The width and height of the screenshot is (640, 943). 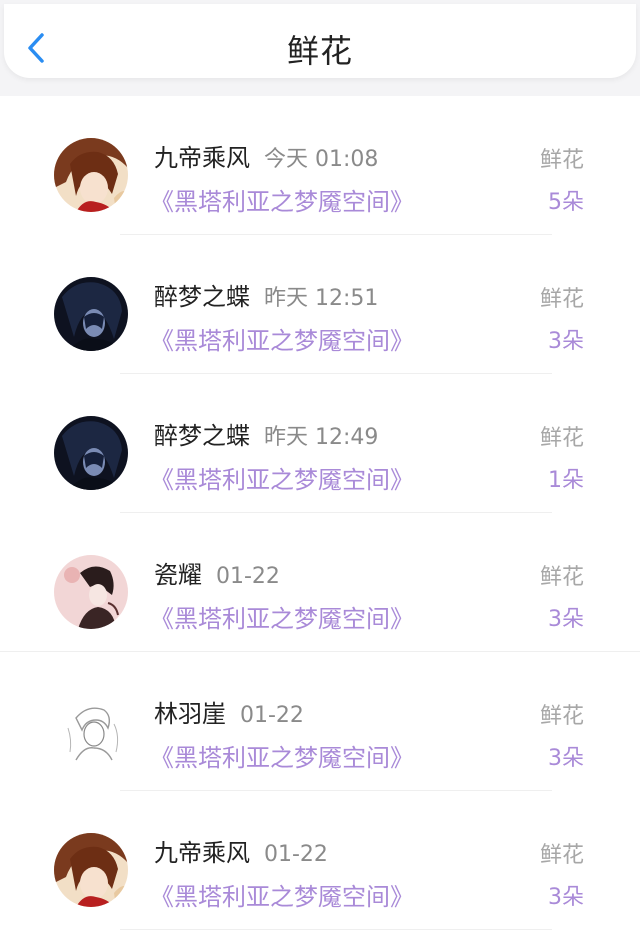 I want to click on username: 九帝乘风 01-22, so click(x=241, y=850).